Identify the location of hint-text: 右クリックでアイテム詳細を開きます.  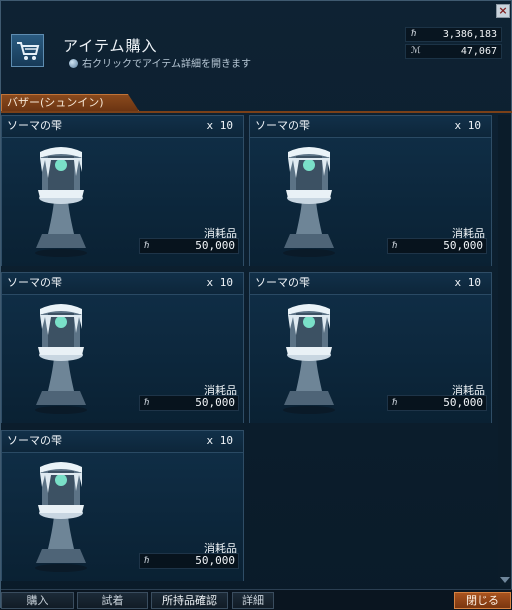
(160, 62).